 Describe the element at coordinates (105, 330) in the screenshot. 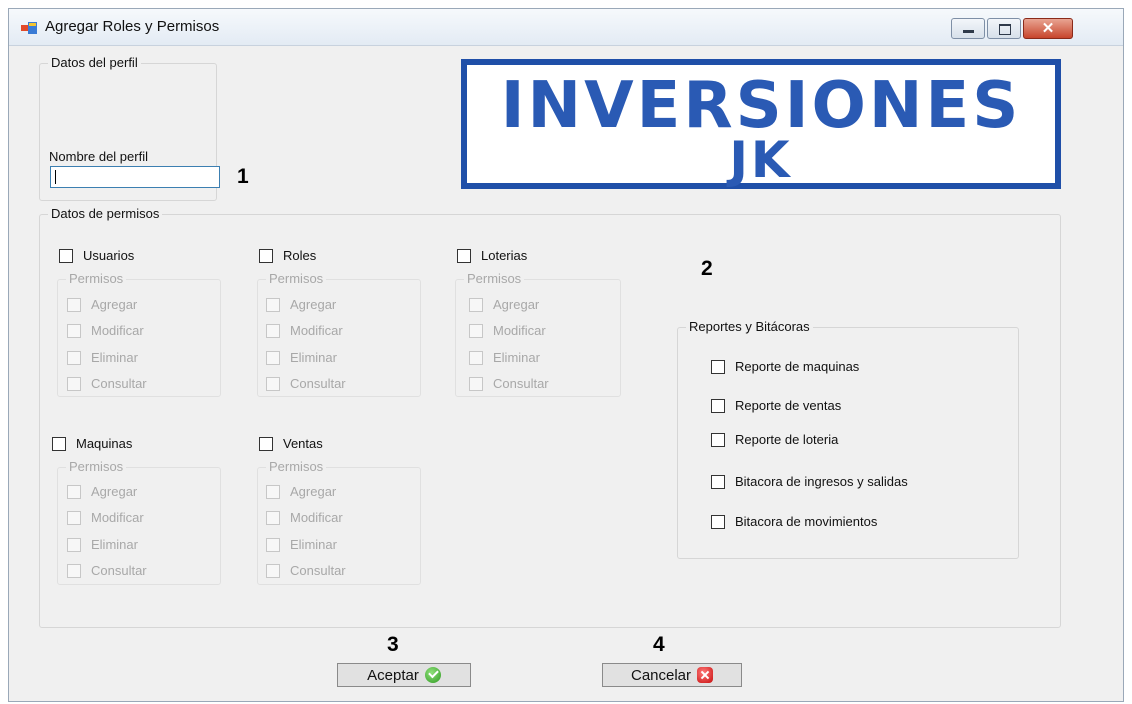

I see `usuarios-modificar-checkbox: Modificar` at that location.